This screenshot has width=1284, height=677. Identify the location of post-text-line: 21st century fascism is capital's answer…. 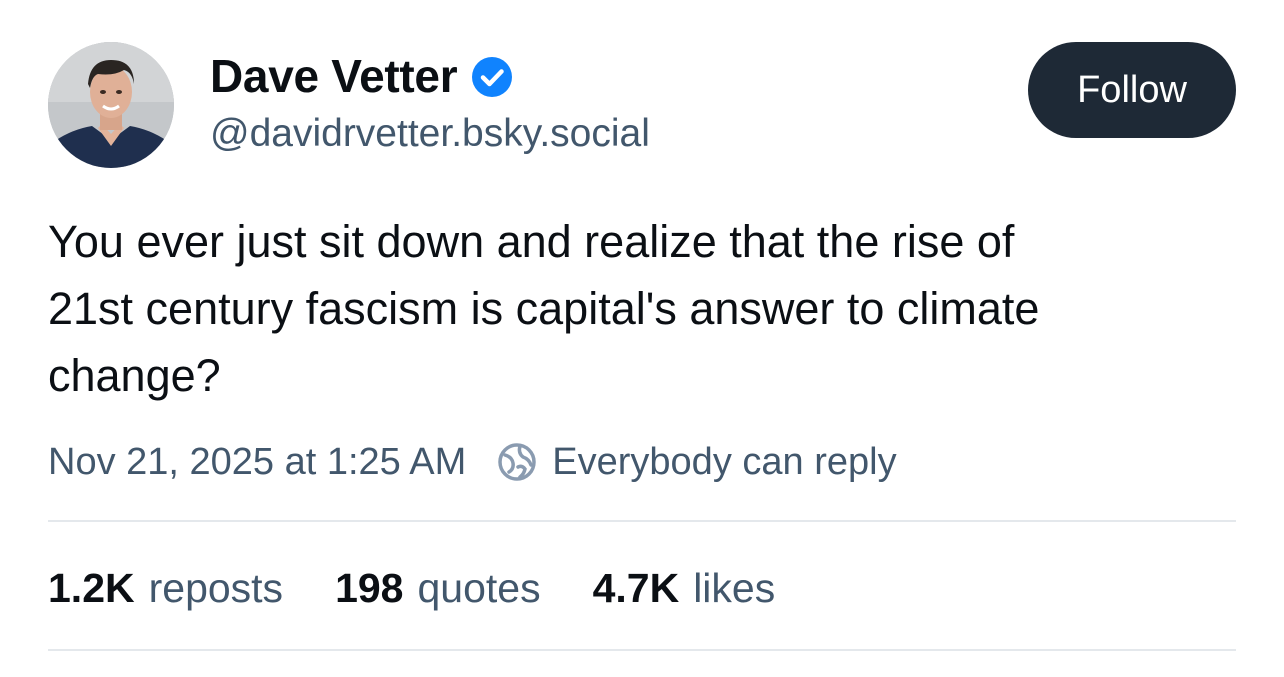
(544, 308).